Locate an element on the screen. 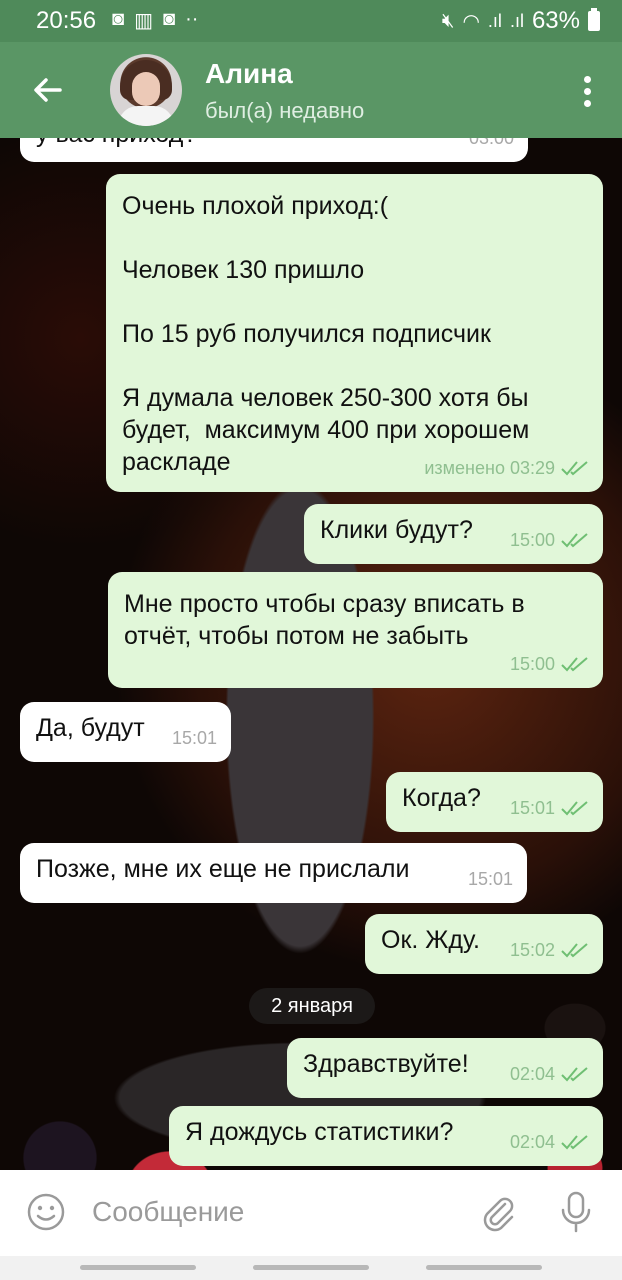  nav-back-button is located at coordinates (484, 1267).